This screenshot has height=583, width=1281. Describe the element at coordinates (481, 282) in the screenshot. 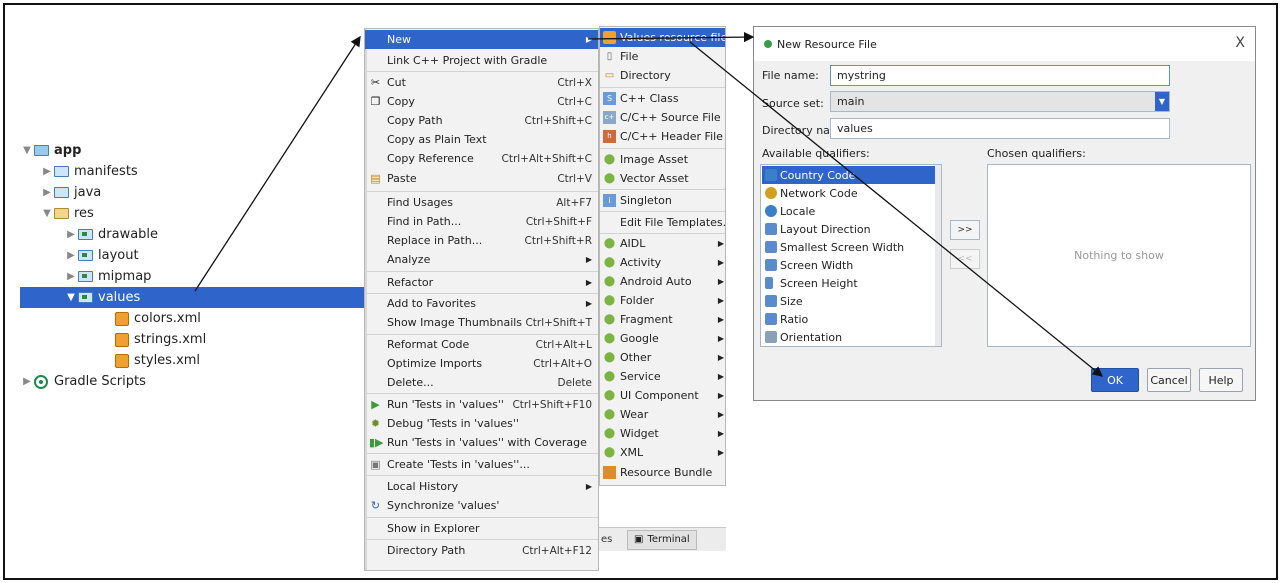

I see `menu-item-refactor: Refactor ▶` at that location.